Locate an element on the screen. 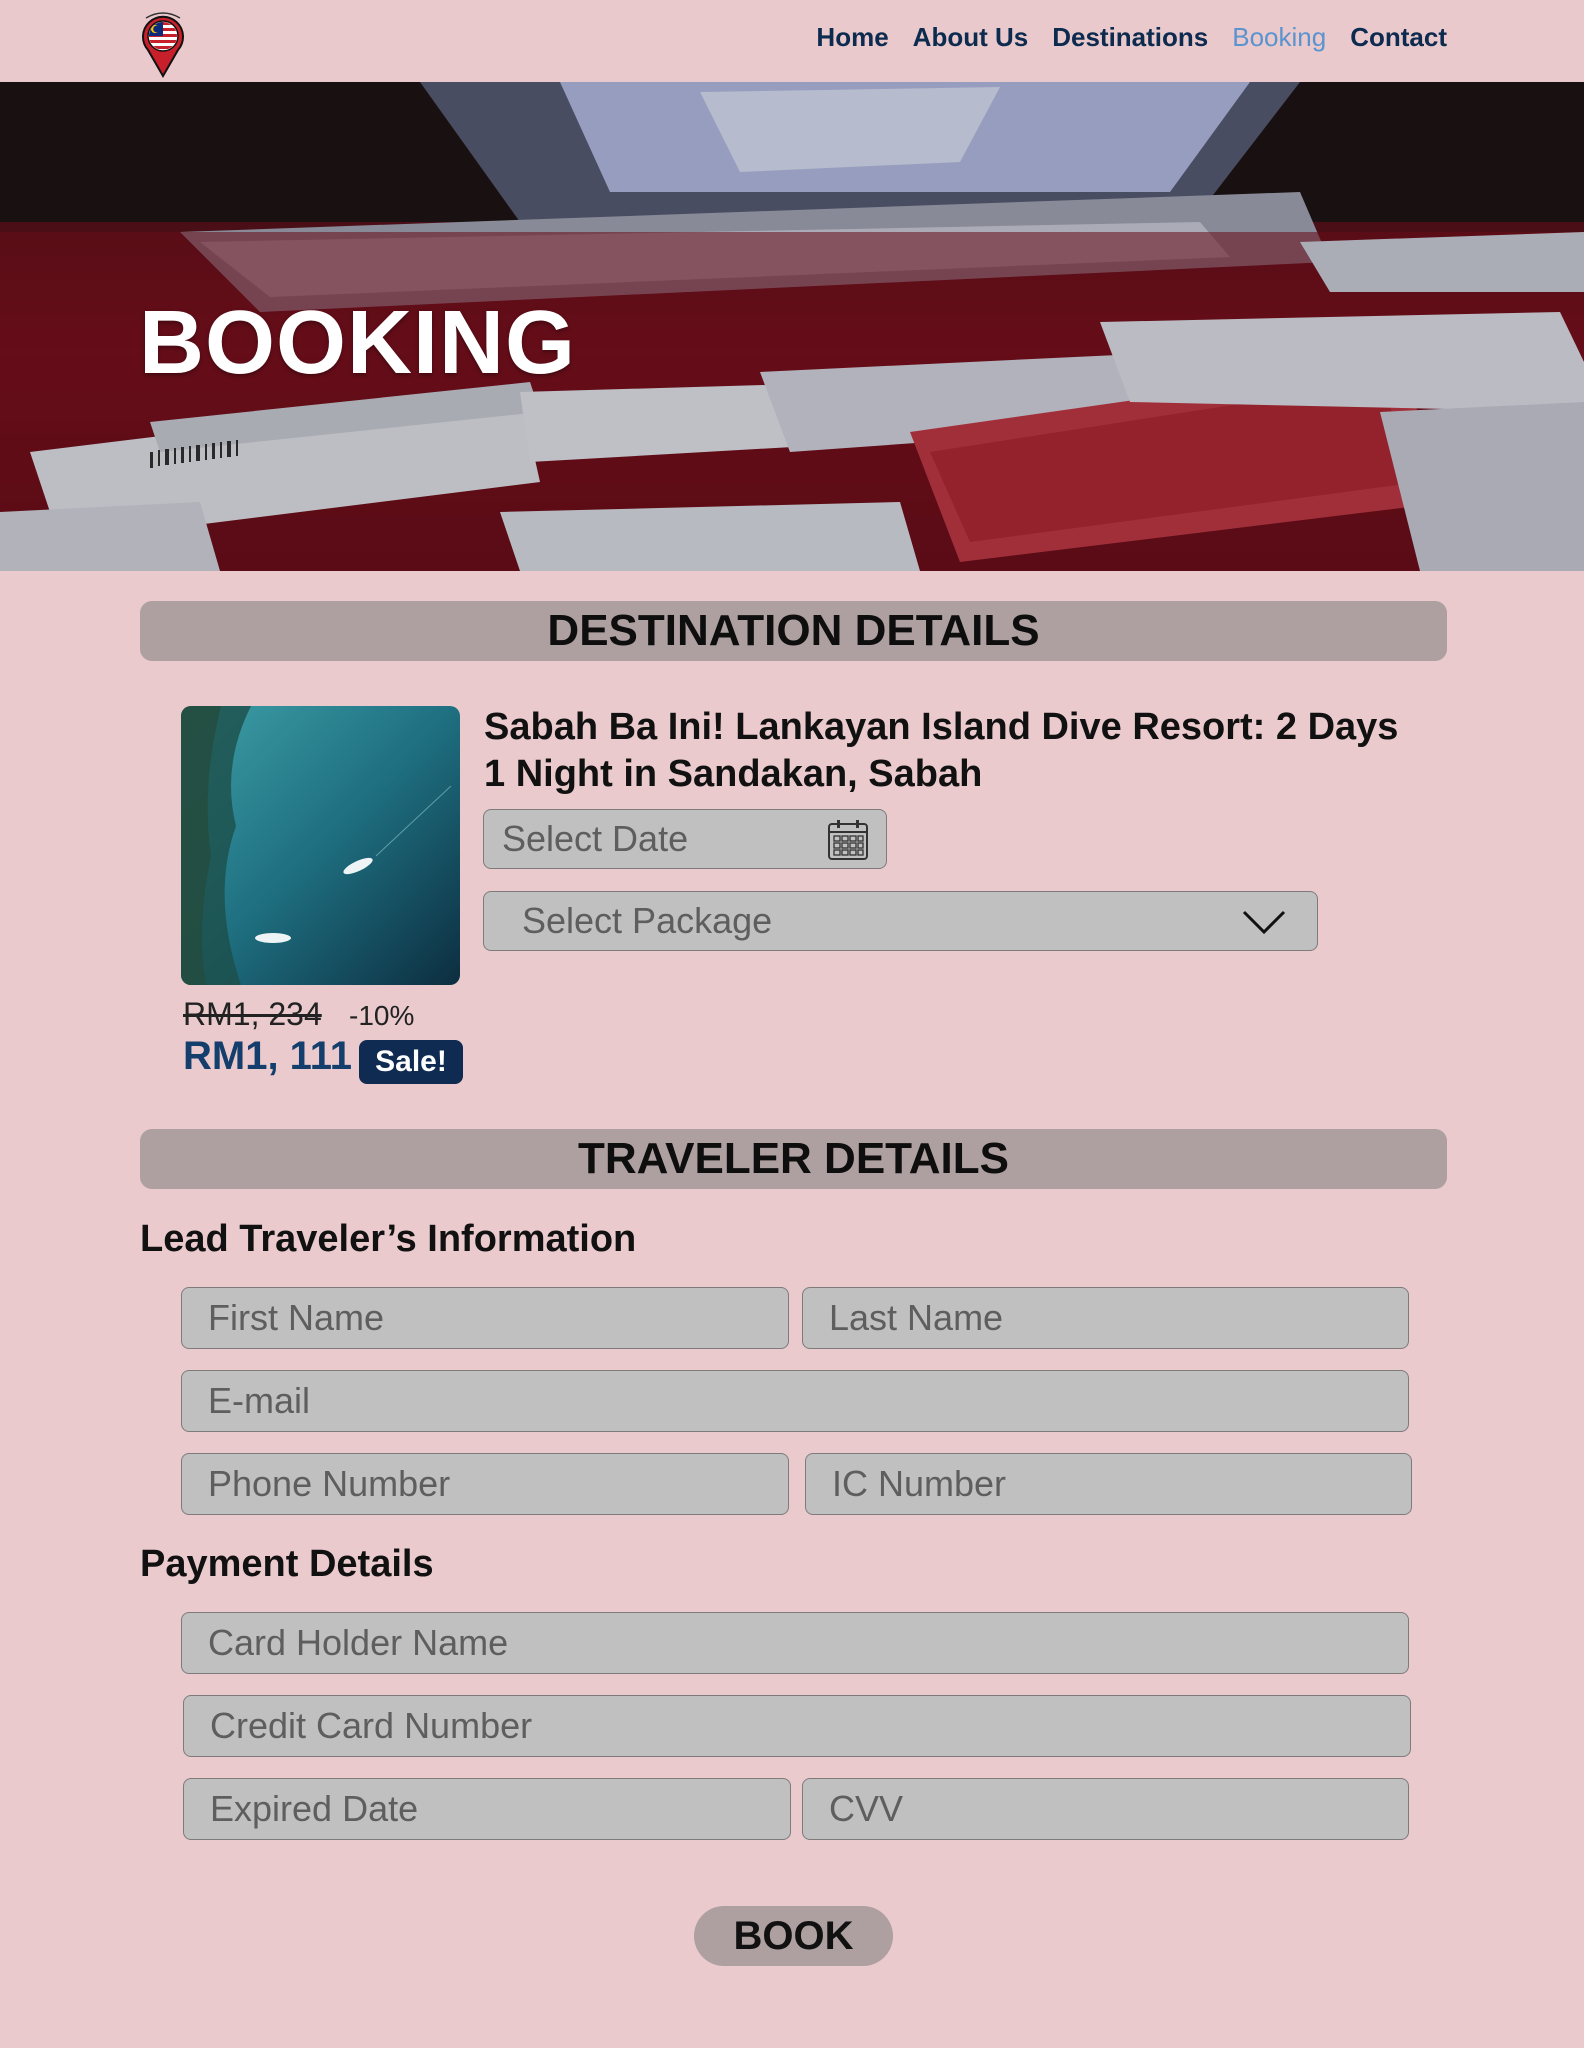 The image size is (1584, 2048). chevron-down-icon is located at coordinates (1264, 922).